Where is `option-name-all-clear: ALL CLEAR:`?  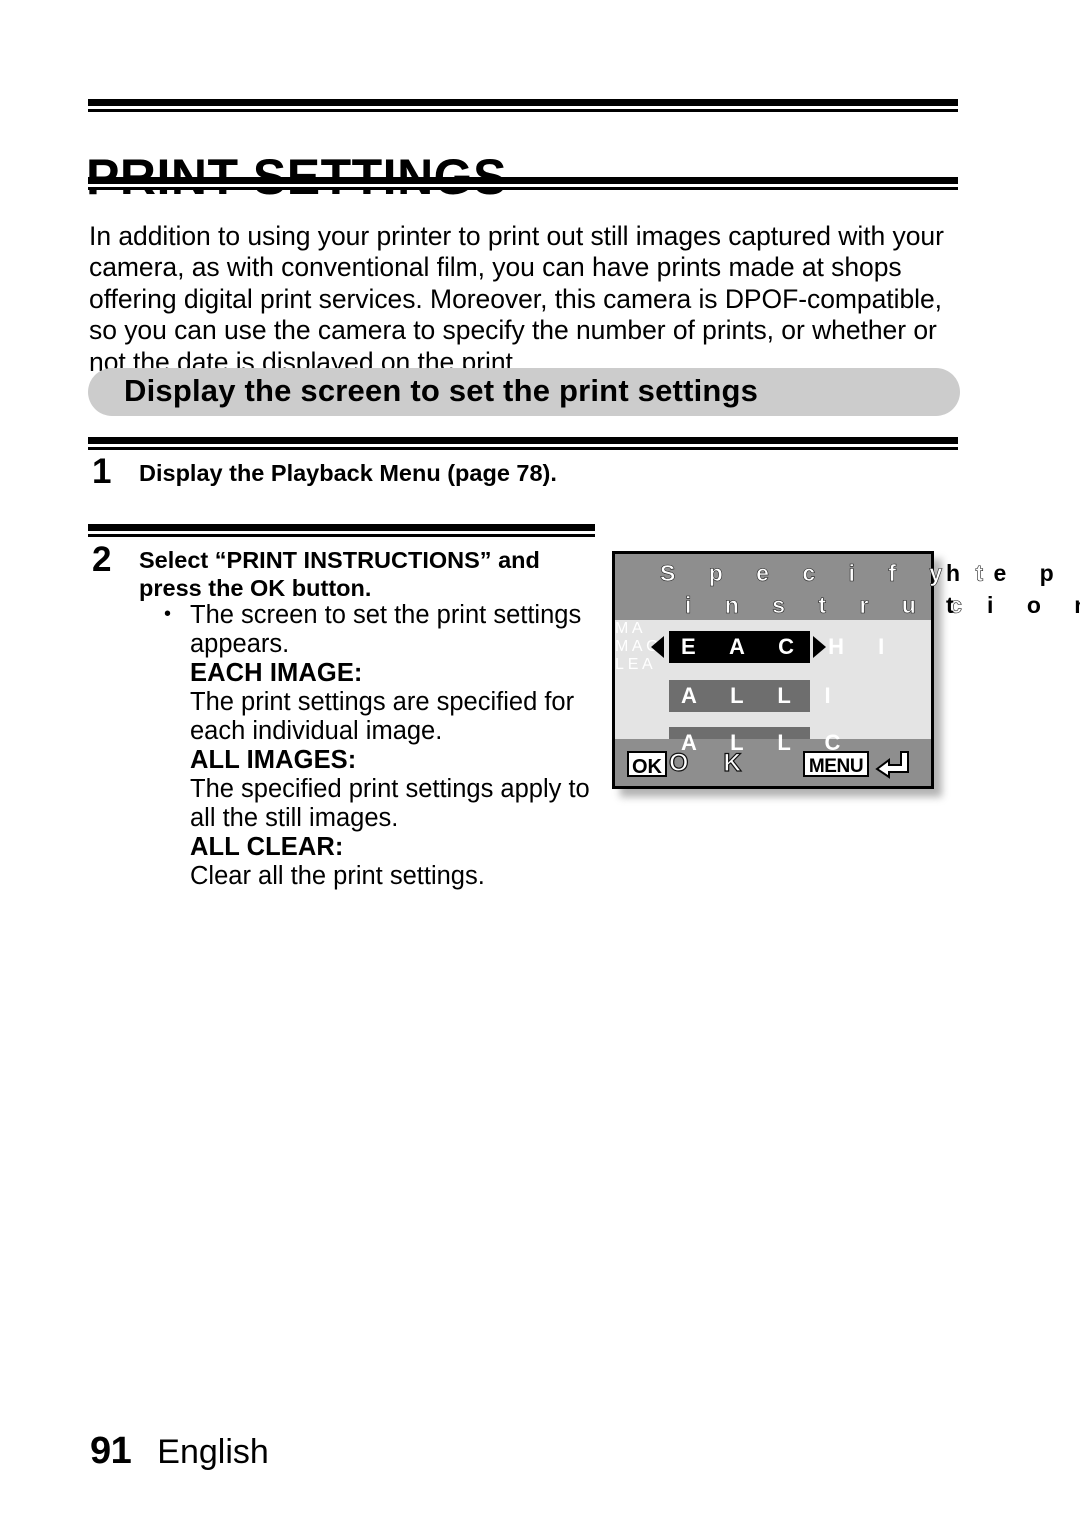
option-name-all-clear: ALL CLEAR: is located at coordinates (267, 847).